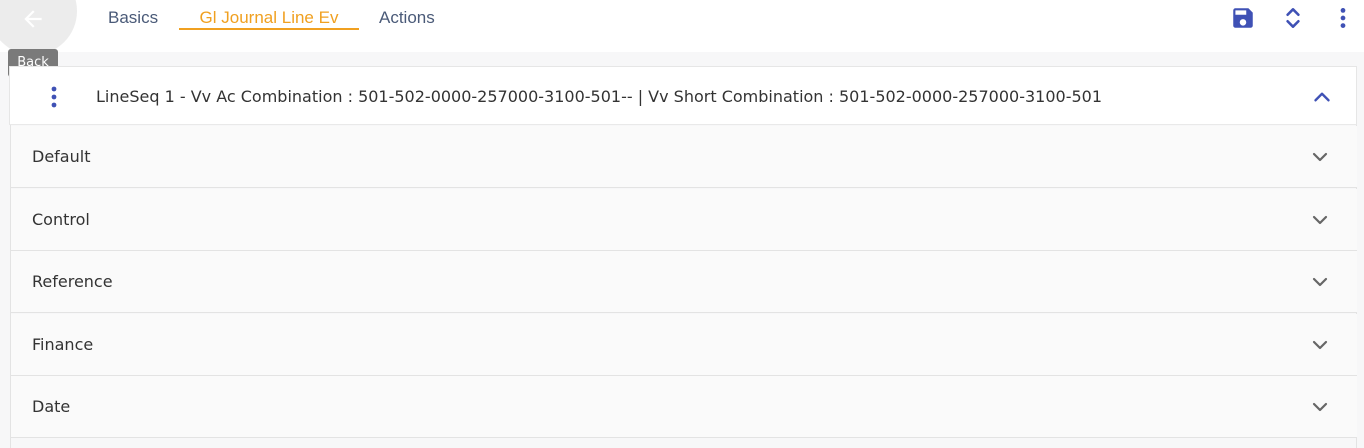 Image resolution: width=1364 pixels, height=448 pixels. Describe the element at coordinates (407, 16) in the screenshot. I see `tab-actions: Actions` at that location.